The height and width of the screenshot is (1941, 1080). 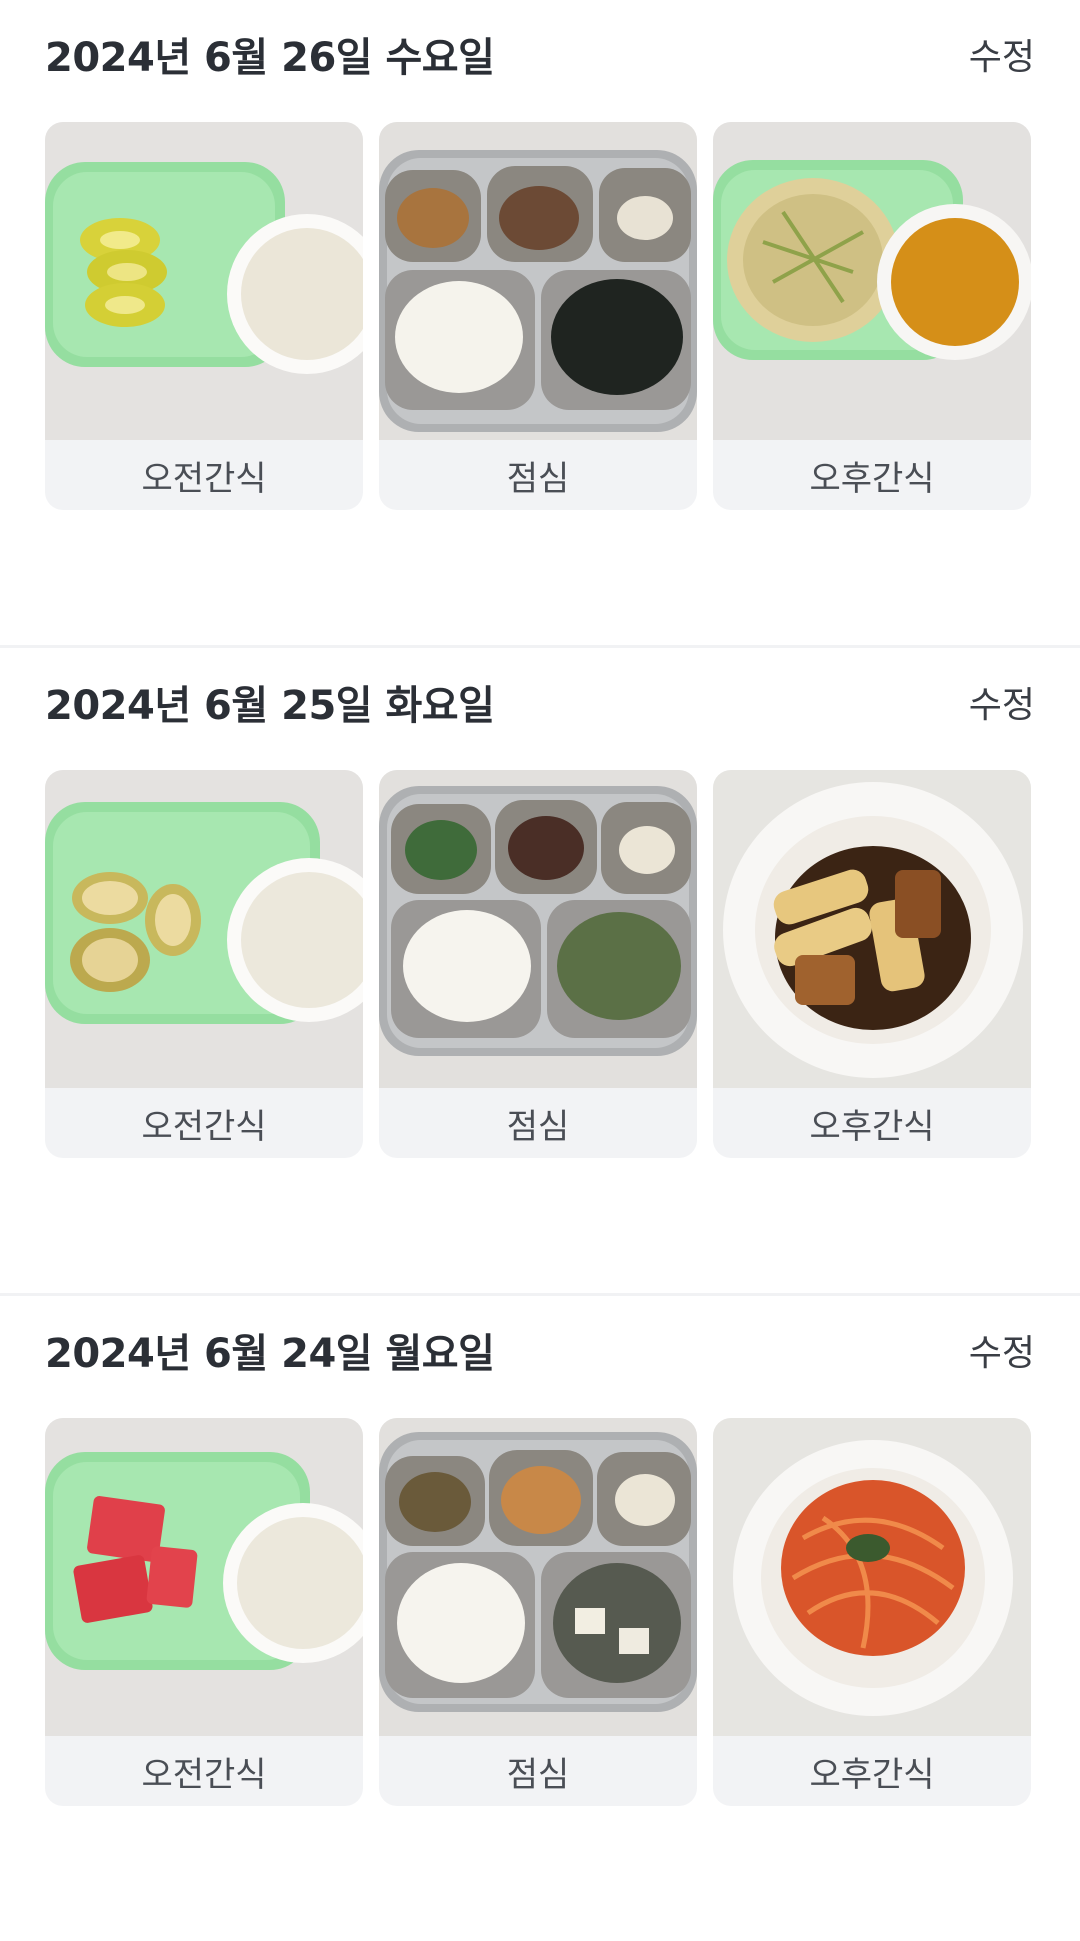 I want to click on spaghetti-bowl-photo, so click(x=872, y=1577).